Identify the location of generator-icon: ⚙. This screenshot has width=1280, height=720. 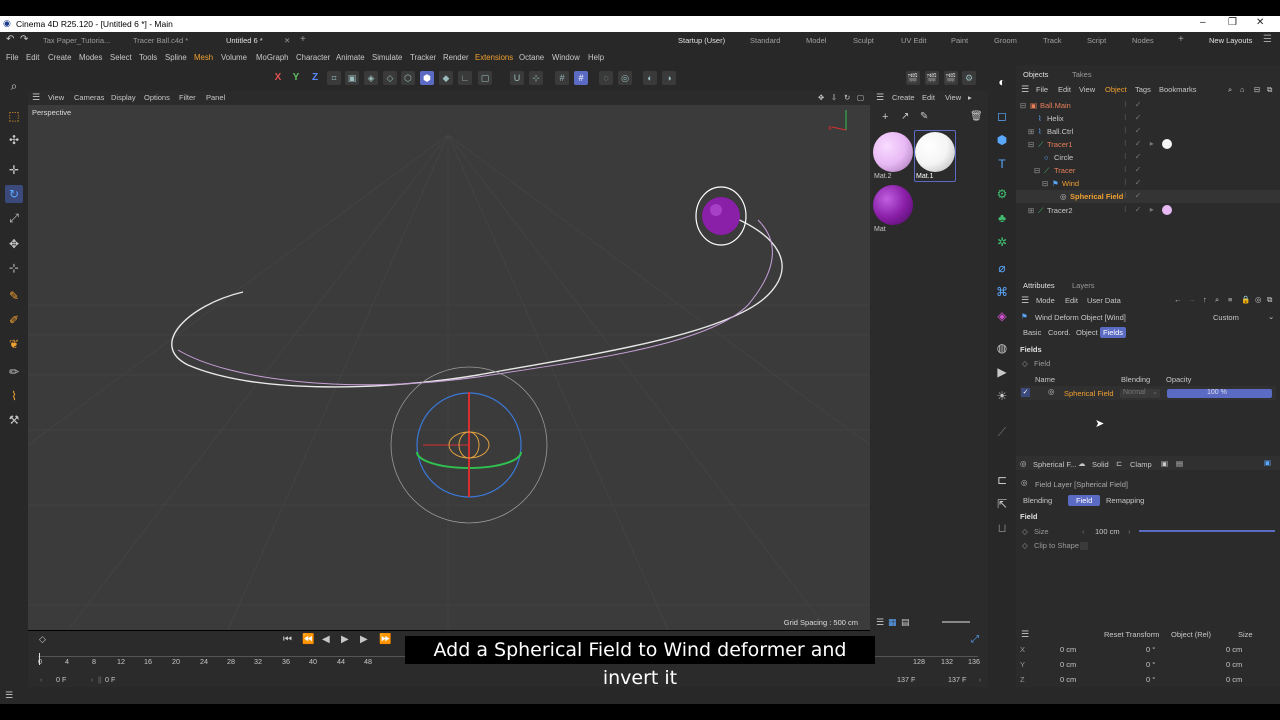
(1002, 194).